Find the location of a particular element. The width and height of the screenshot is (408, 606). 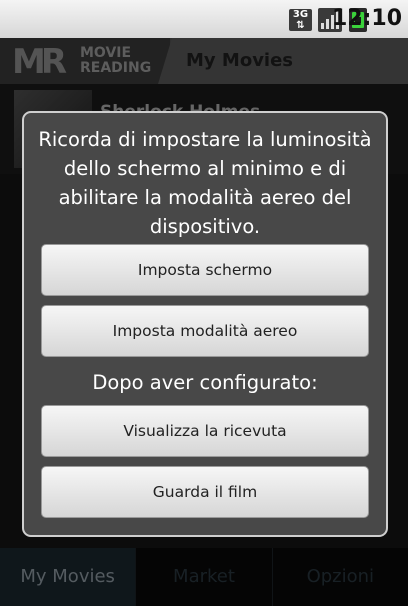

3g-icon: 3G ⇅ is located at coordinates (300, 20).